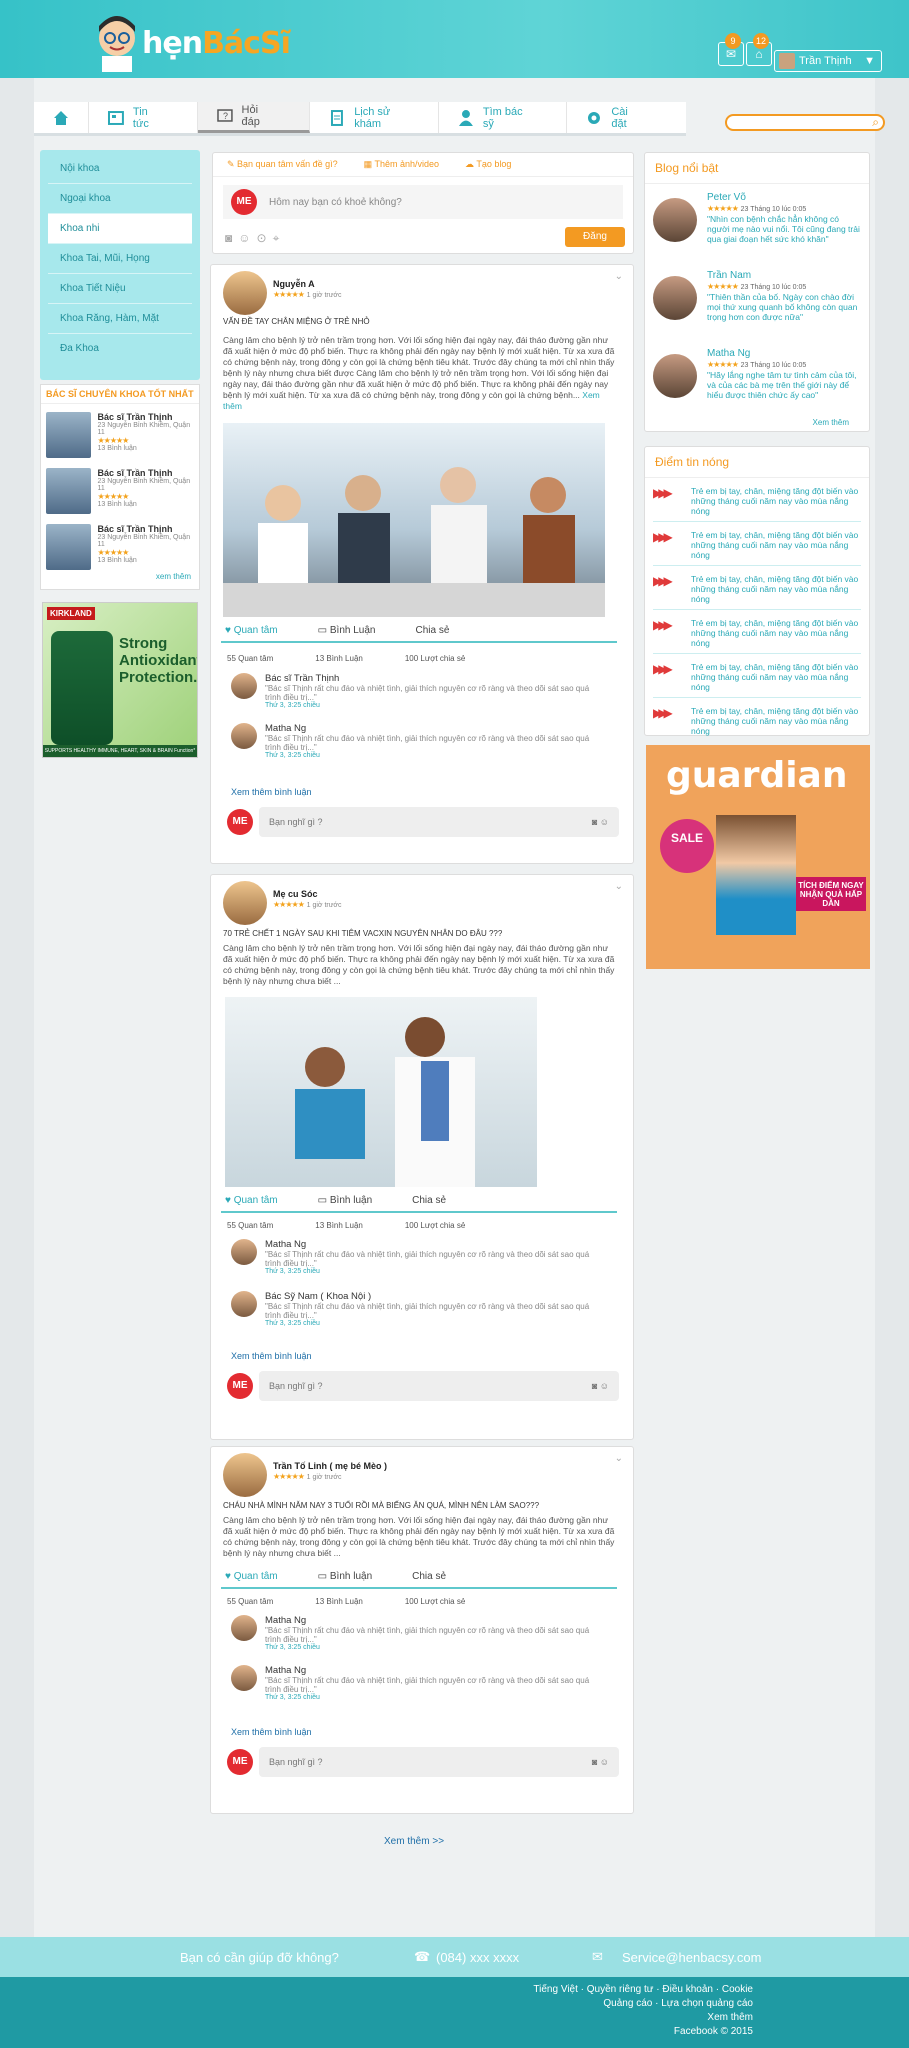  Describe the element at coordinates (120, 289) in the screenshot. I see `specialty-item: Khoa Tiết Niệu` at that location.